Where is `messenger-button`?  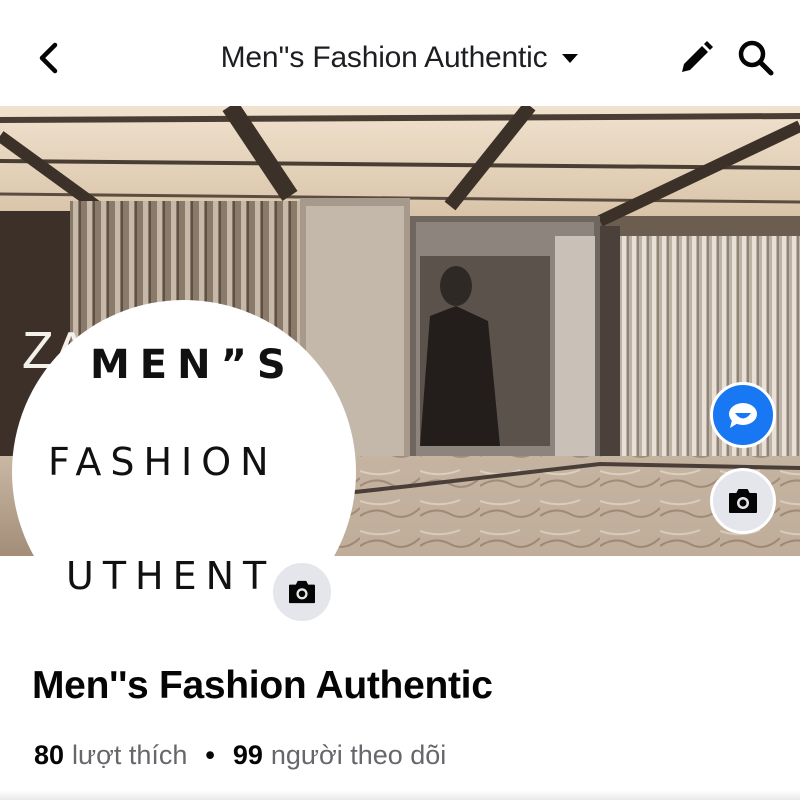
messenger-button is located at coordinates (743, 415).